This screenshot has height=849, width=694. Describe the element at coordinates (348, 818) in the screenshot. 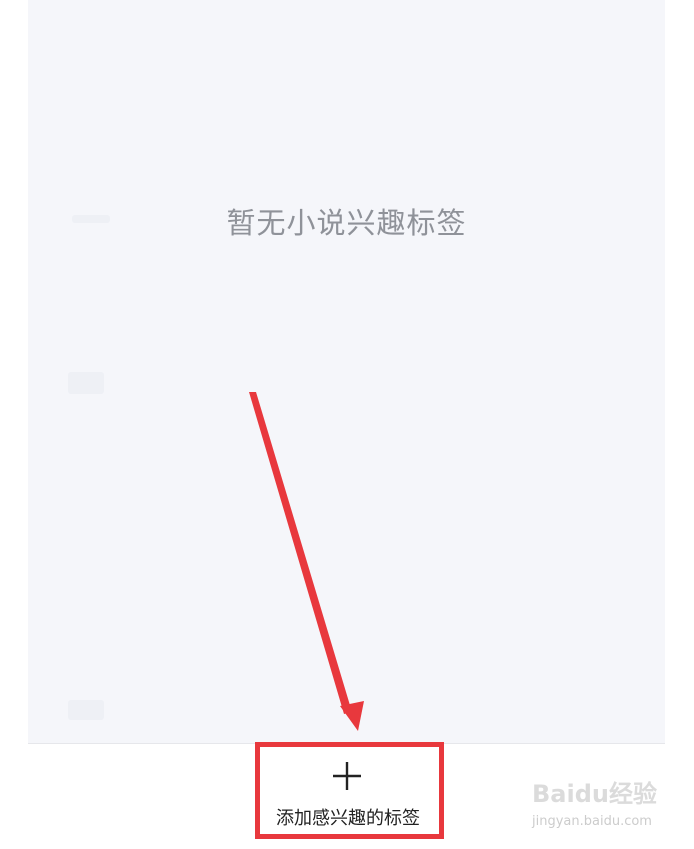

I see `add-interest-tag-label: 添加感兴趣的标签` at that location.